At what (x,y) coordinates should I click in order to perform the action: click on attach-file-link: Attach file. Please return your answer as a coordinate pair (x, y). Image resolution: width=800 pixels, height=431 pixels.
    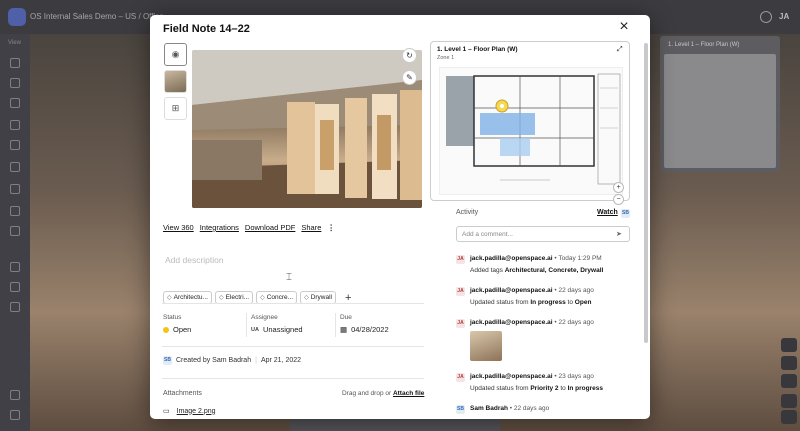
    Looking at the image, I should click on (408, 393).